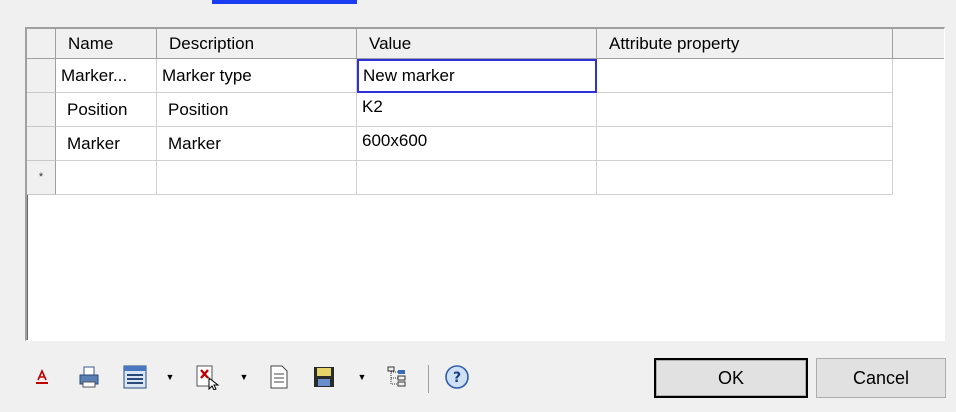 This screenshot has width=956, height=412. What do you see at coordinates (324, 377) in the screenshot?
I see `save-icon` at bounding box center [324, 377].